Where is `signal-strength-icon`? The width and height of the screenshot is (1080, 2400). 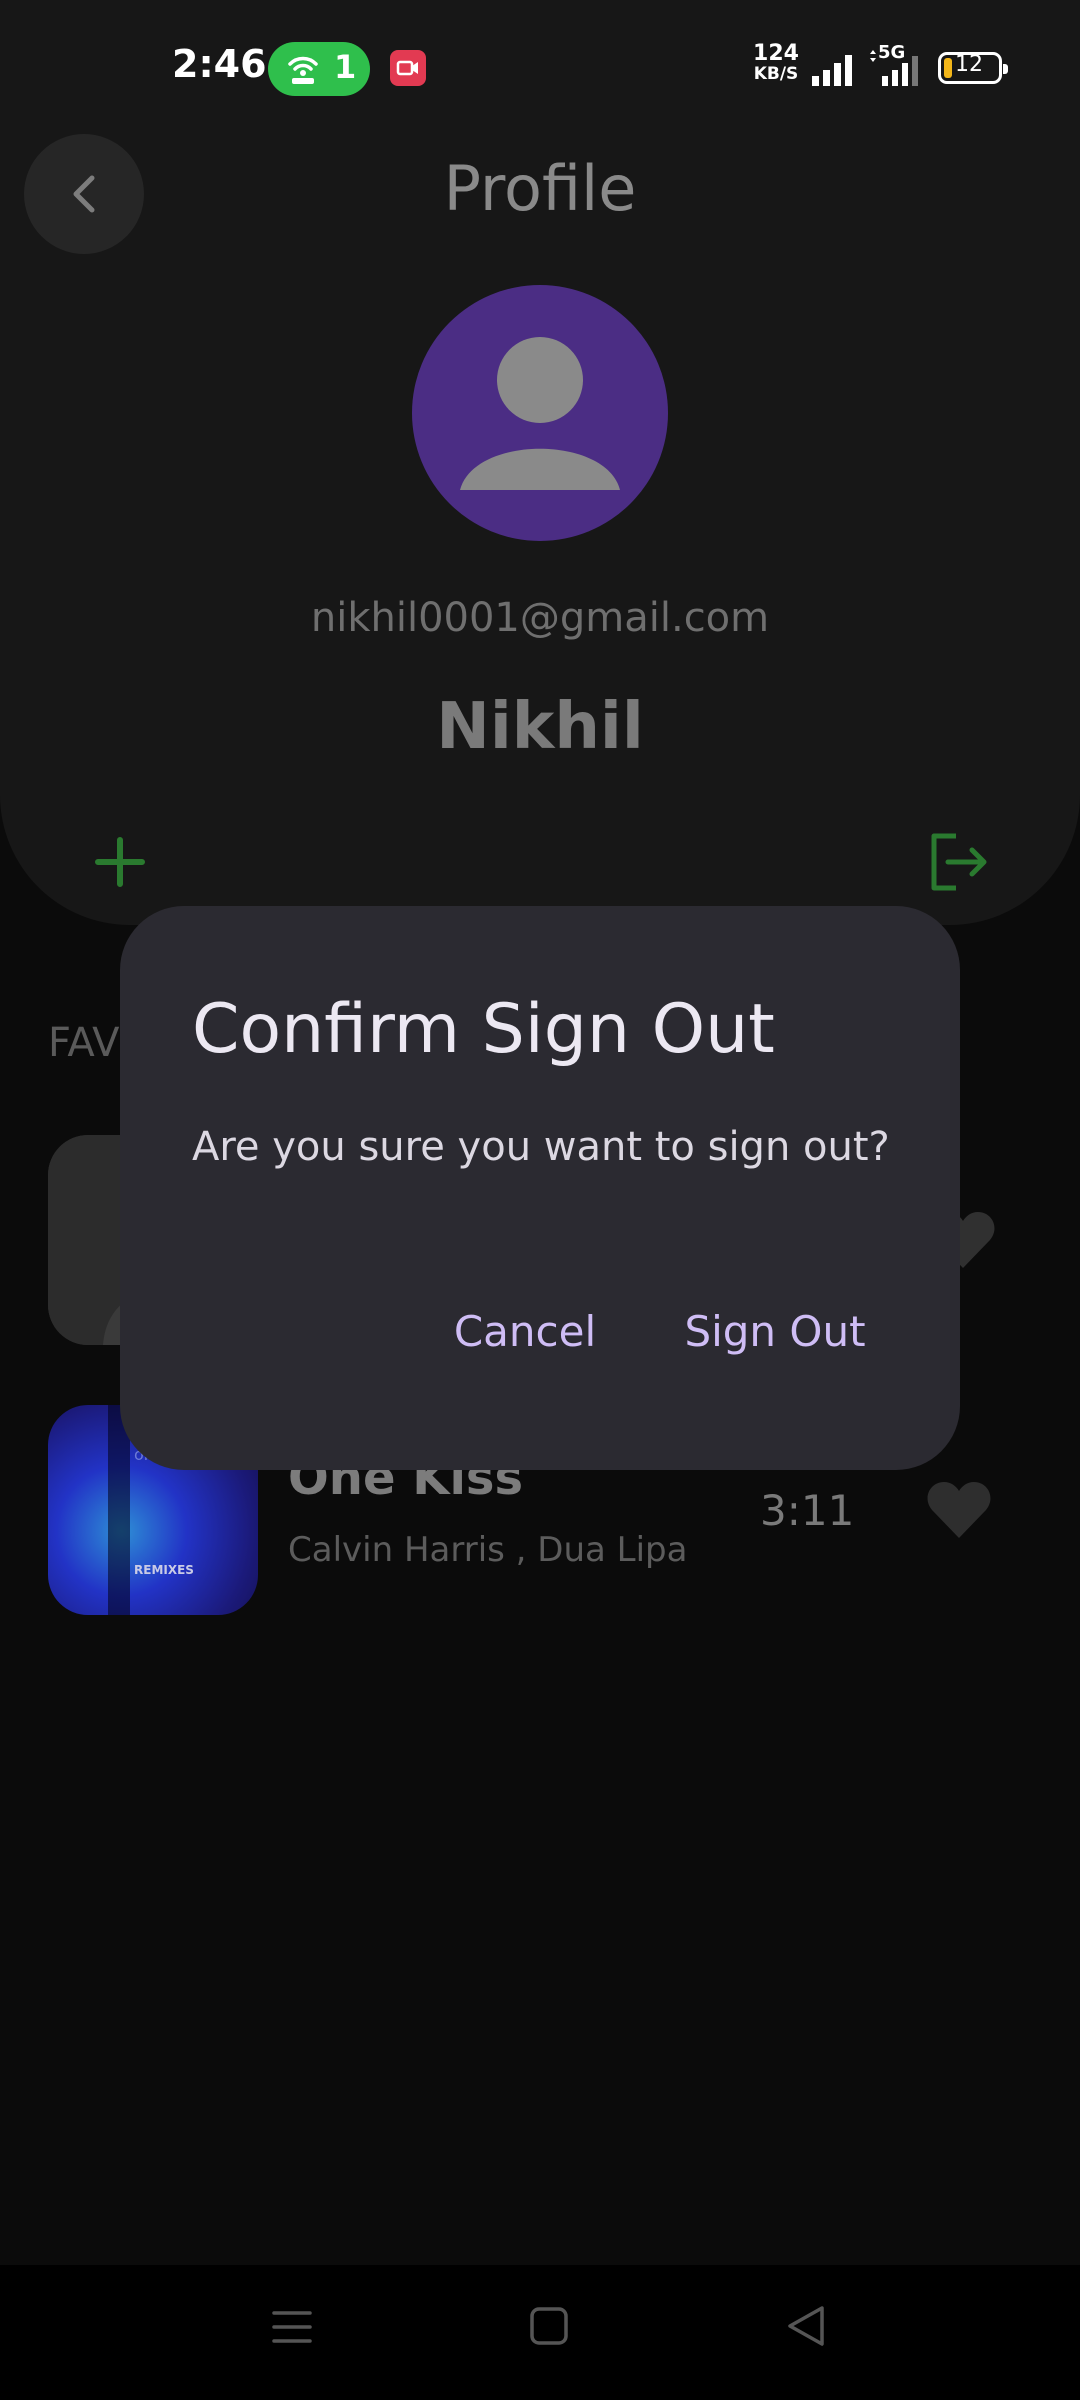
signal-strength-icon is located at coordinates (832, 70).